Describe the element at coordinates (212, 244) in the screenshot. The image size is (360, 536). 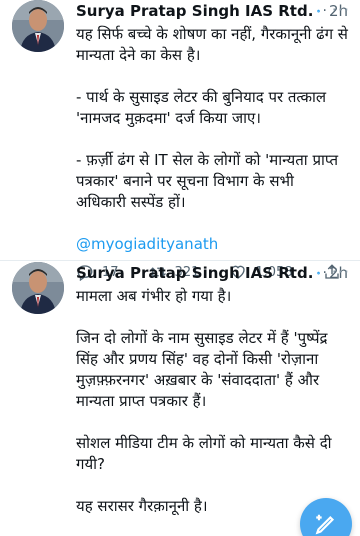
I see `mention-link: @myogiadityanath` at that location.